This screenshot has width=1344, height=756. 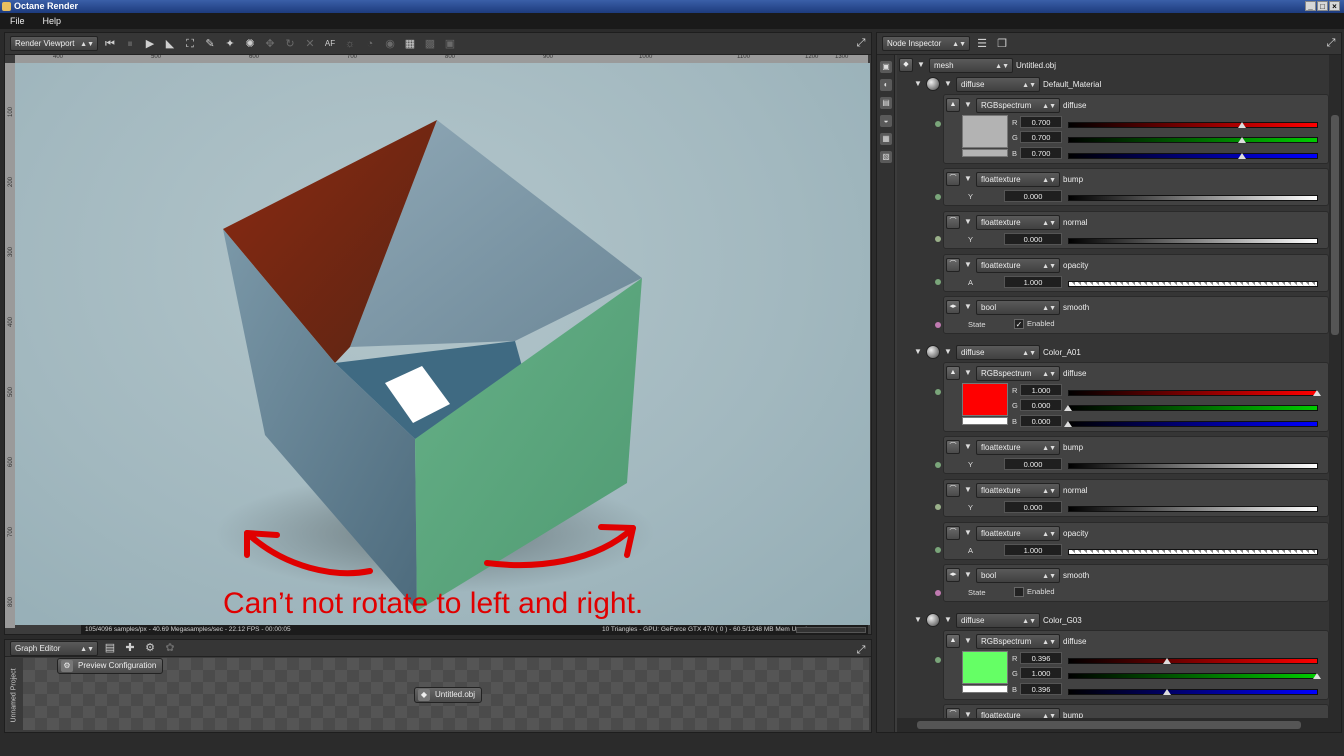 What do you see at coordinates (1034, 324) in the screenshot?
I see `enabled-checkbox-wrap: ✓ Enabled` at bounding box center [1034, 324].